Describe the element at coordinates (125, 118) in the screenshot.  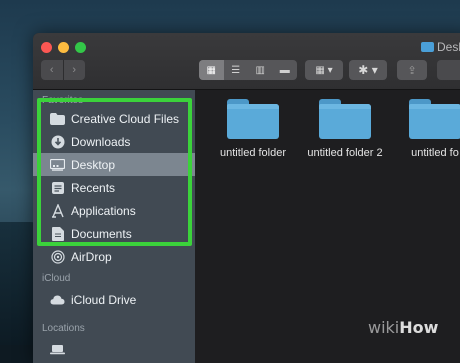
I see `sidebar-item-label: Creative Cloud Files` at that location.